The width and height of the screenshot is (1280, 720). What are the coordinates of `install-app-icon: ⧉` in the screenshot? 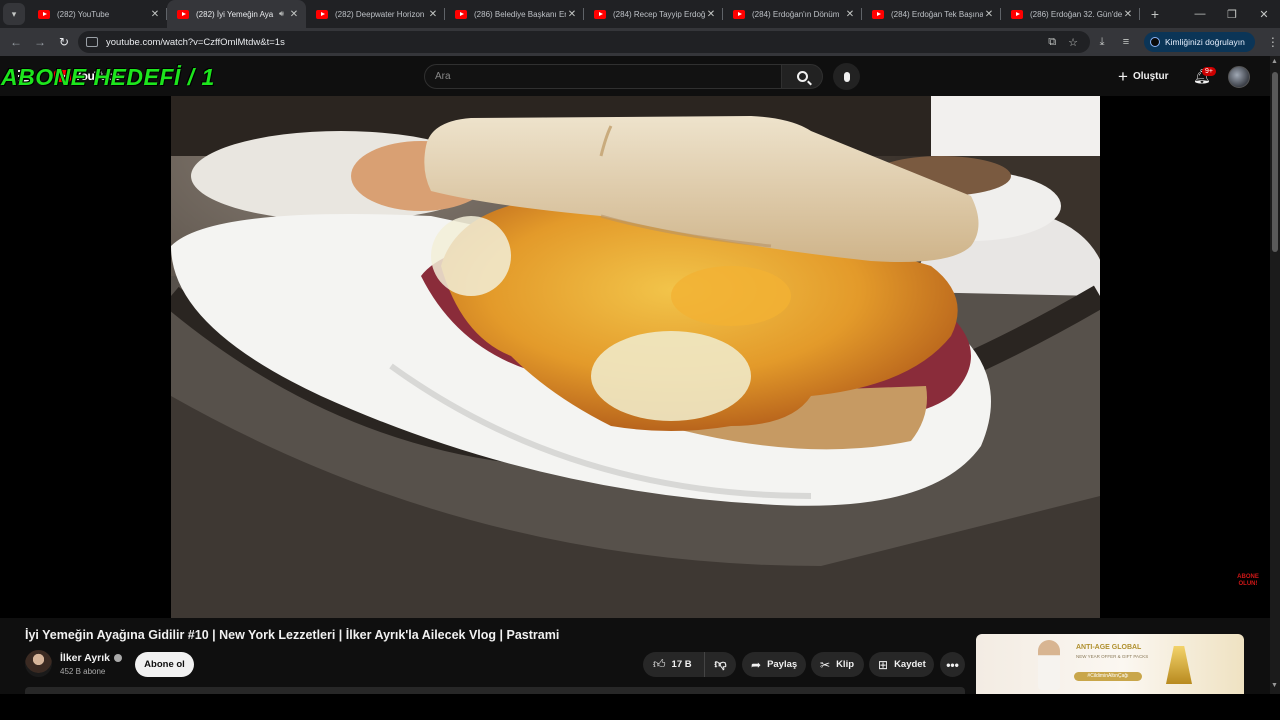 It's located at (1052, 42).